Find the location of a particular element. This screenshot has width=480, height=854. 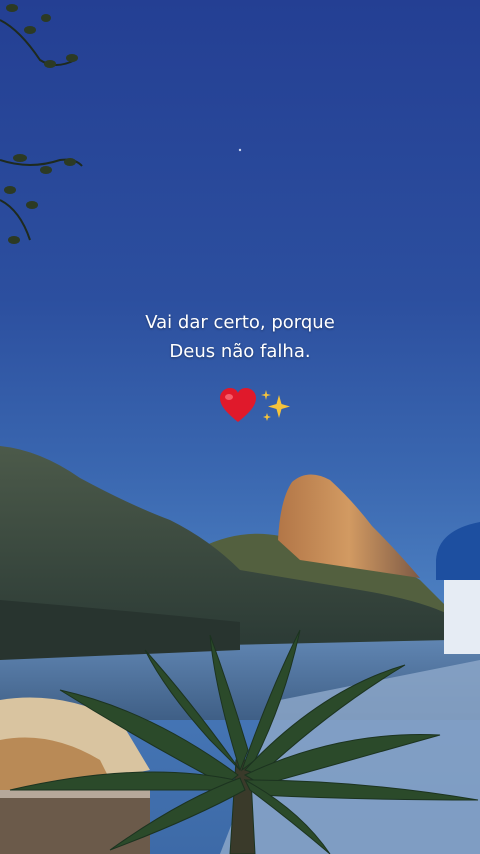

wall-cap is located at coordinates (75, 794).